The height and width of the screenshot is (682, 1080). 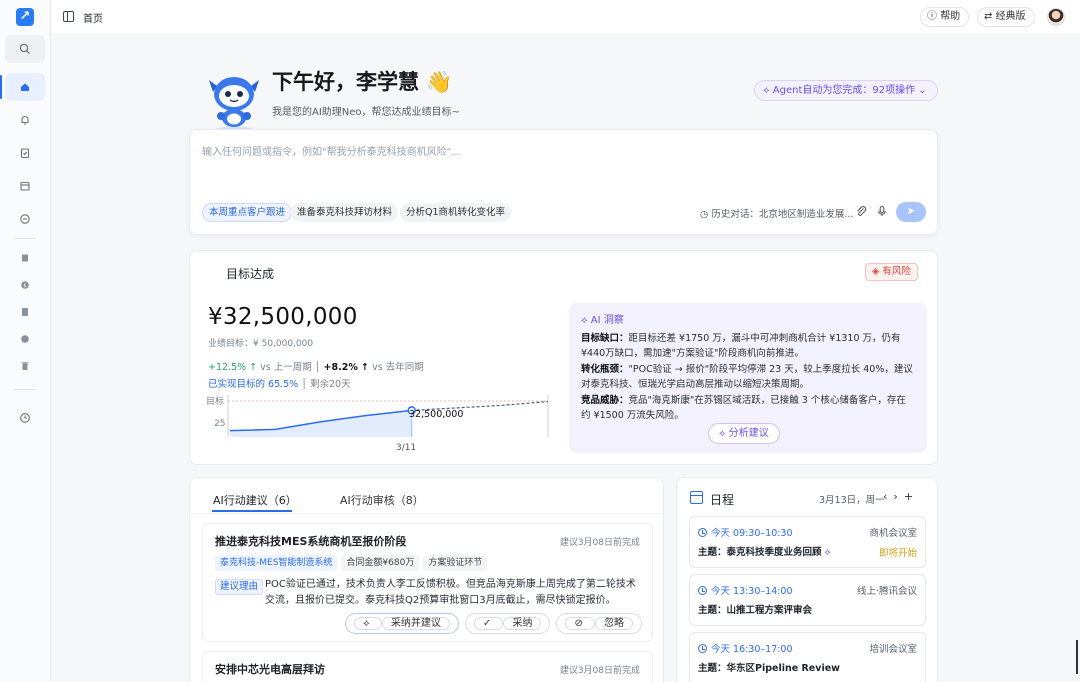 What do you see at coordinates (215, 401) in the screenshot?
I see `y-tick-target: 目标` at bounding box center [215, 401].